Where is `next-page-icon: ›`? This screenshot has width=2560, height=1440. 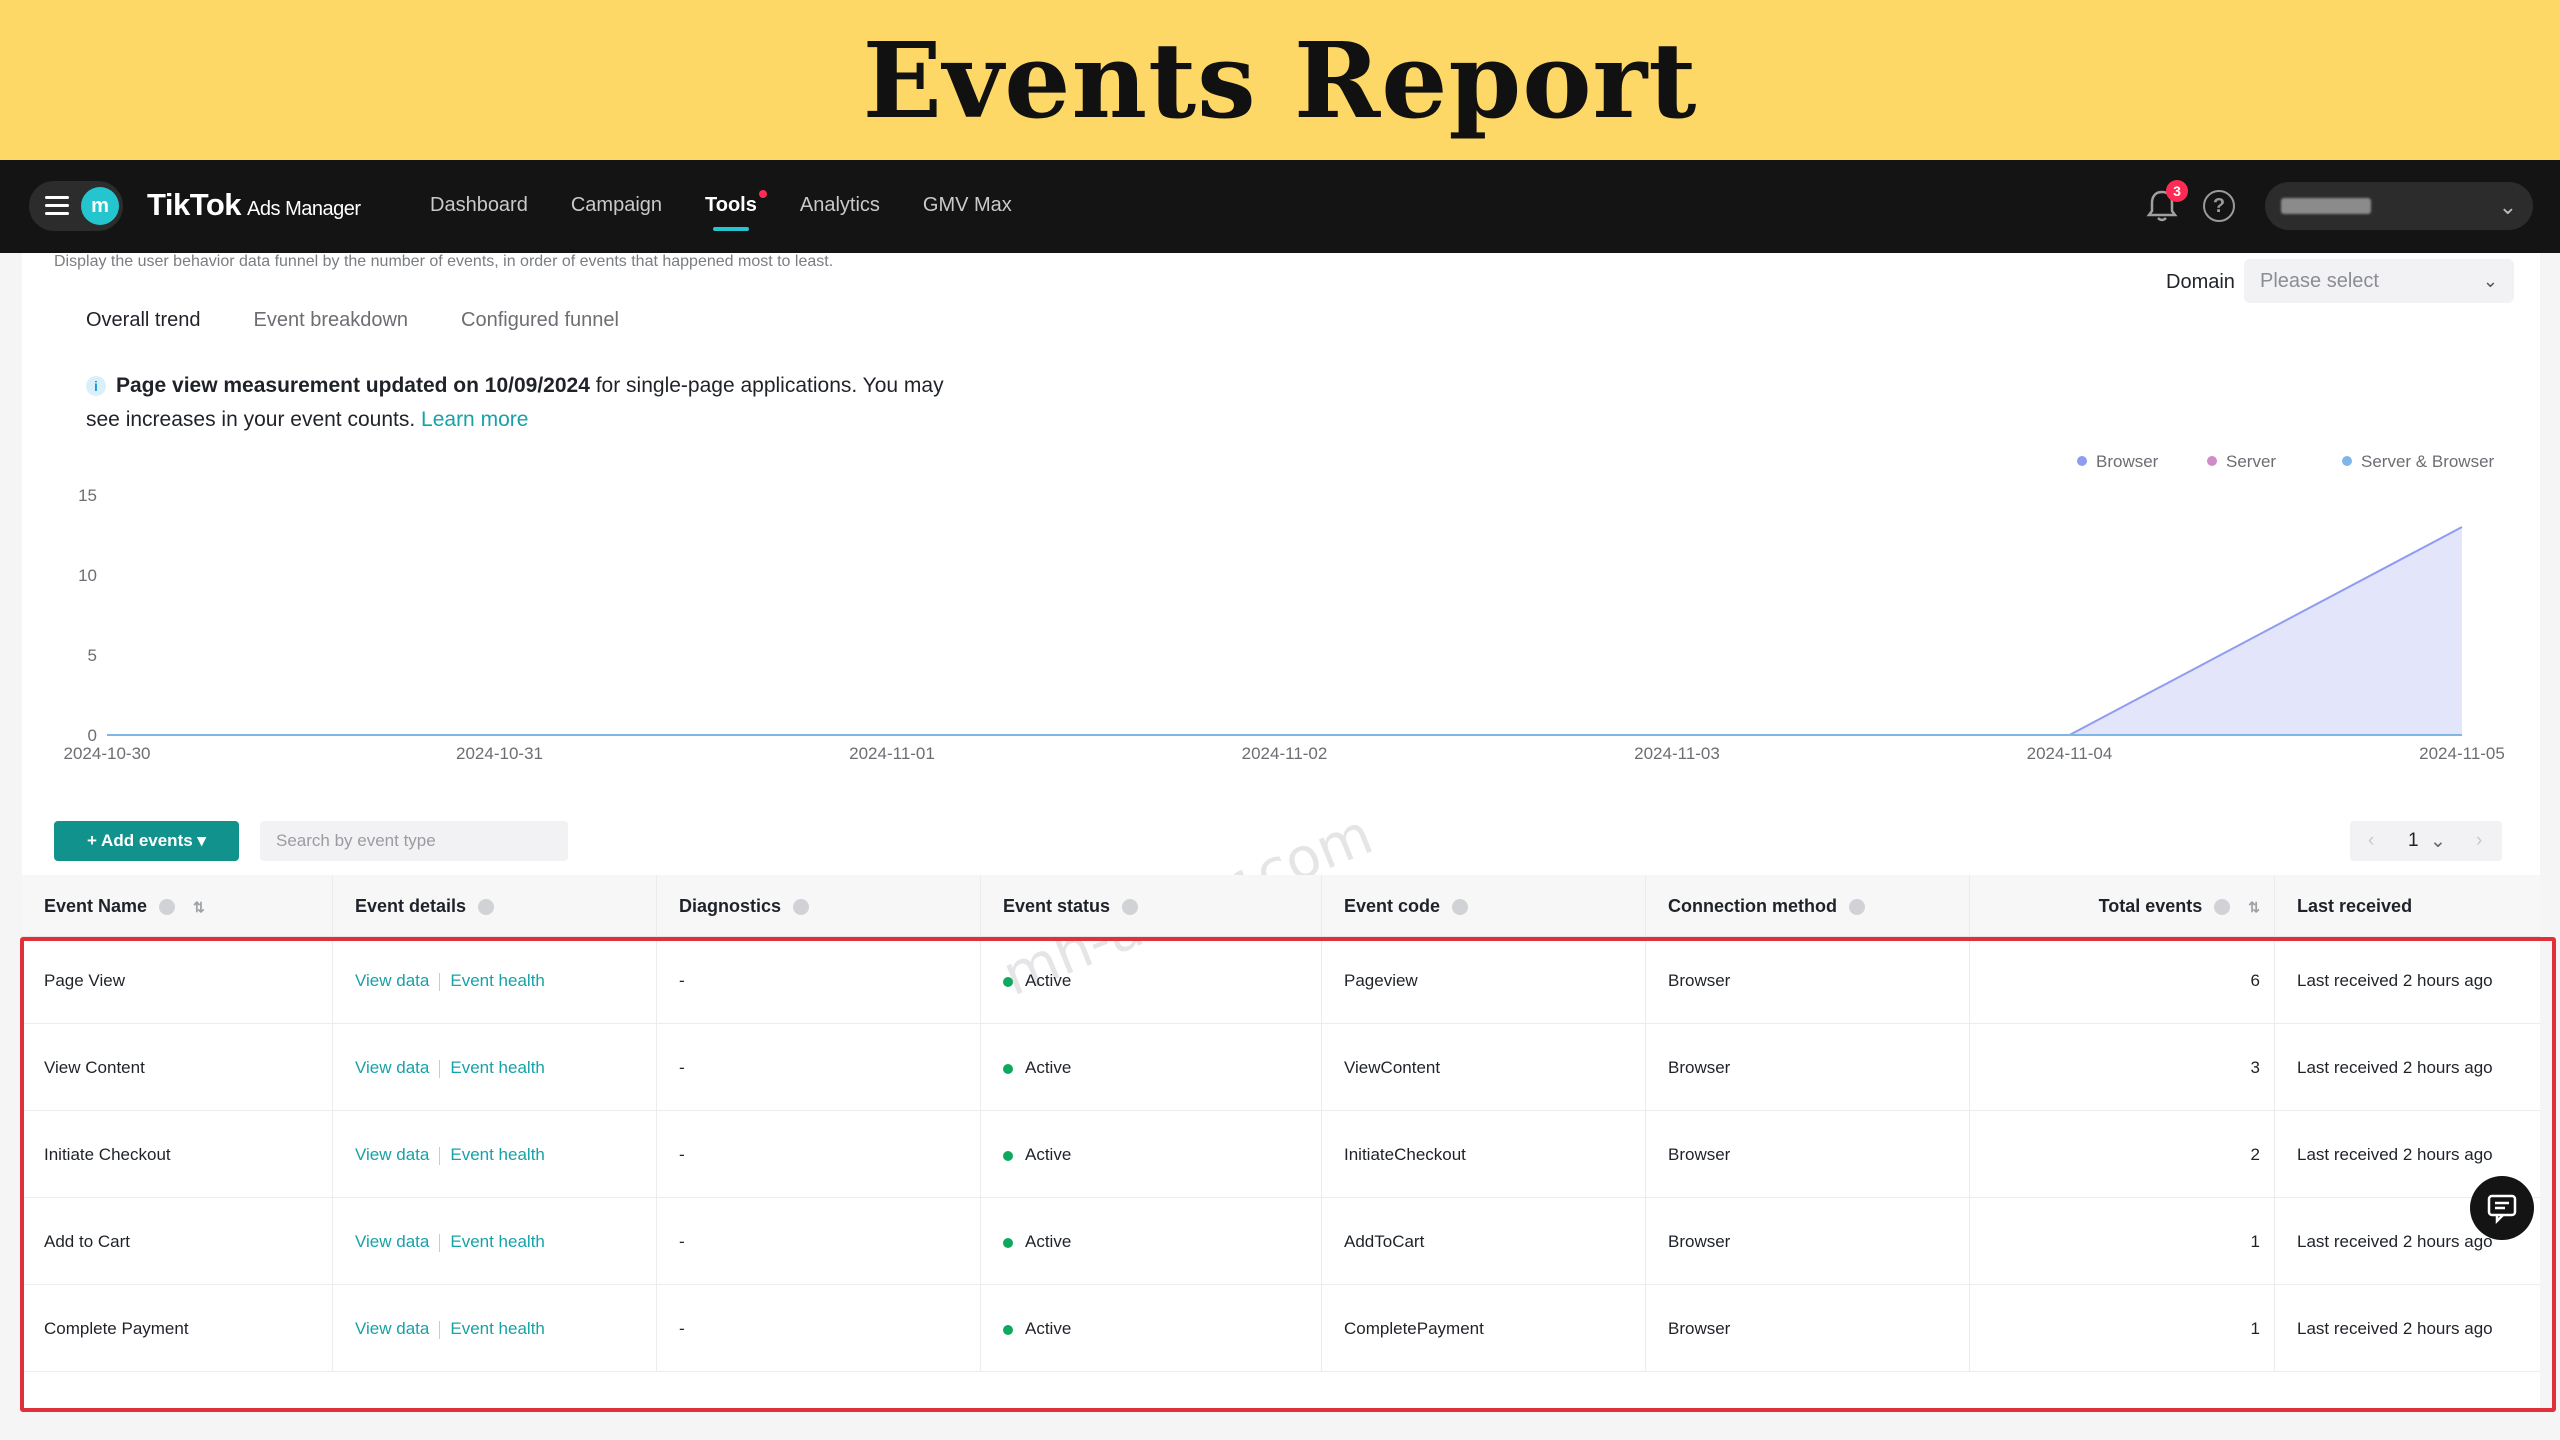
next-page-icon: › is located at coordinates (2479, 841).